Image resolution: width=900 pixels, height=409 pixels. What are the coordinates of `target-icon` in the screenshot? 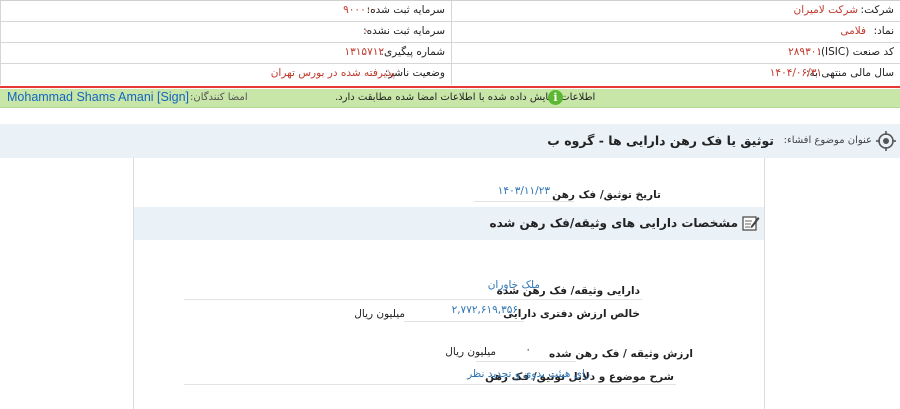 It's located at (886, 141).